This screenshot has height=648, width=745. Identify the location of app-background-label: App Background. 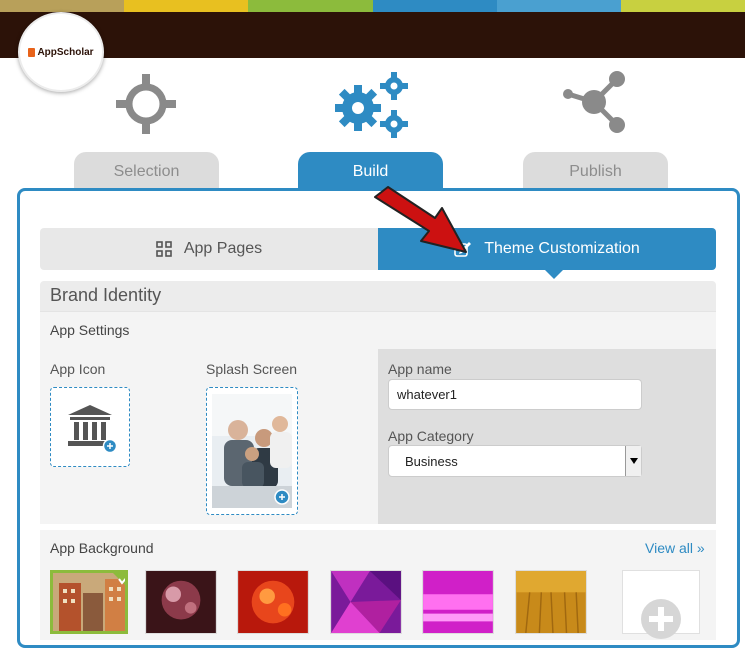
(102, 548).